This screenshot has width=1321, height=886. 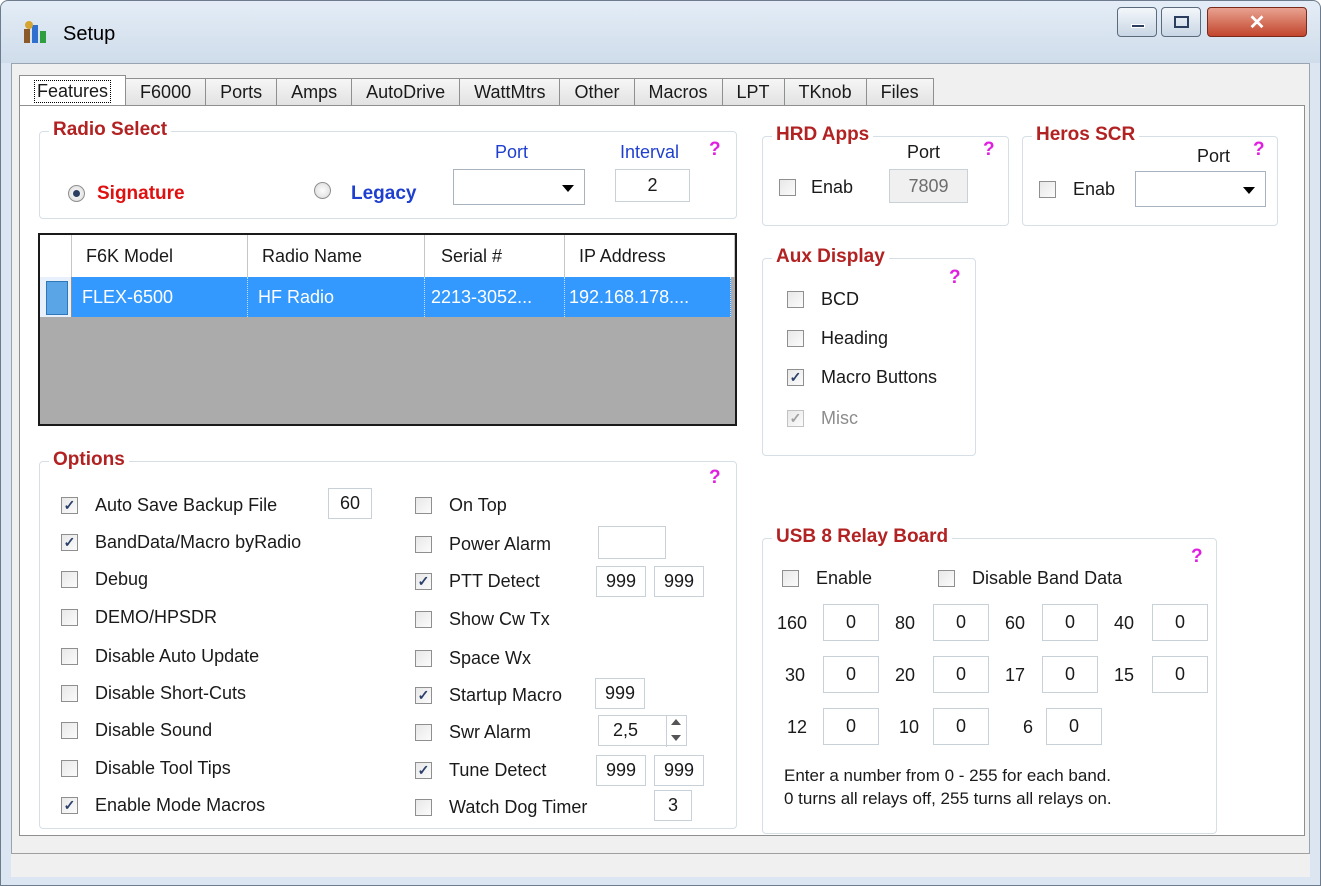 I want to click on tab-ports: Ports, so click(x=242, y=92).